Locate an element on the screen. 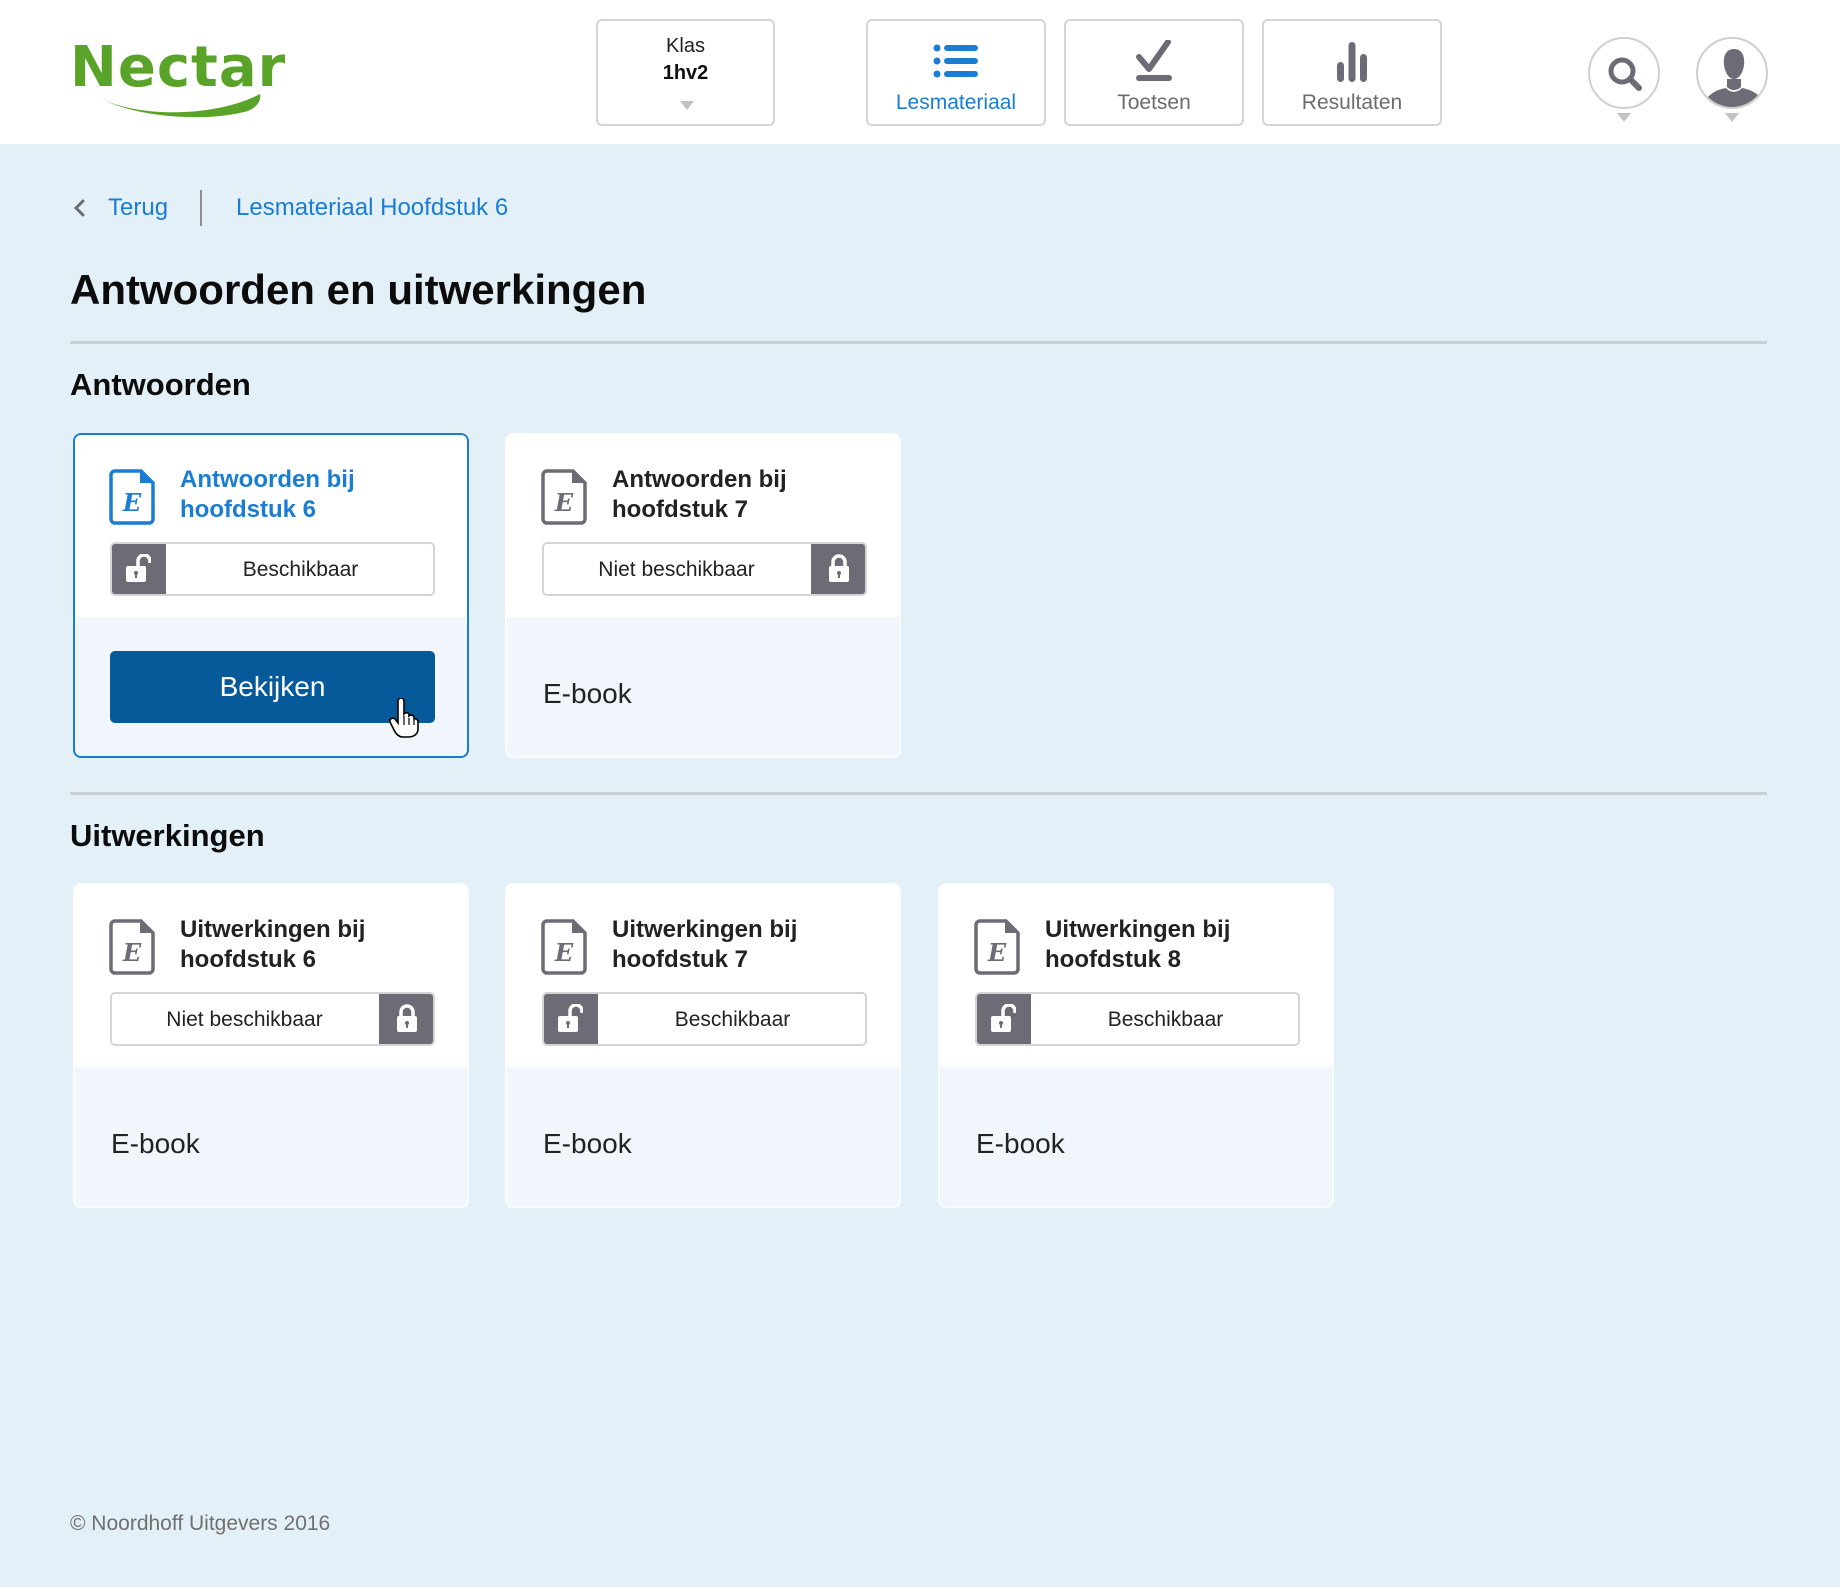 This screenshot has height=1587, width=1840. breadcrumb-current-link: Lesmateriaal Hoofdstuk 6 is located at coordinates (372, 208).